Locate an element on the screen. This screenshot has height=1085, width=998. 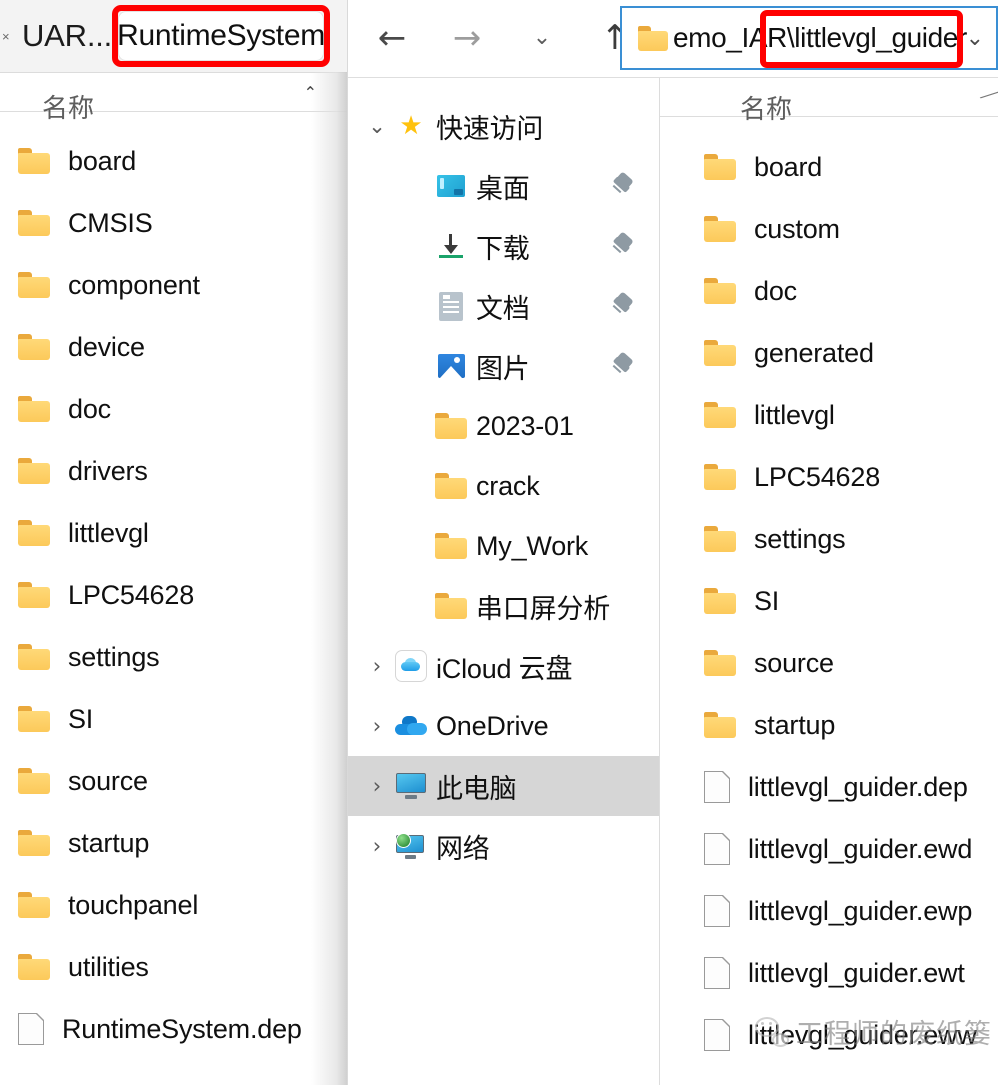
left-column-header-name: 名称 is located at coordinates (68, 106).